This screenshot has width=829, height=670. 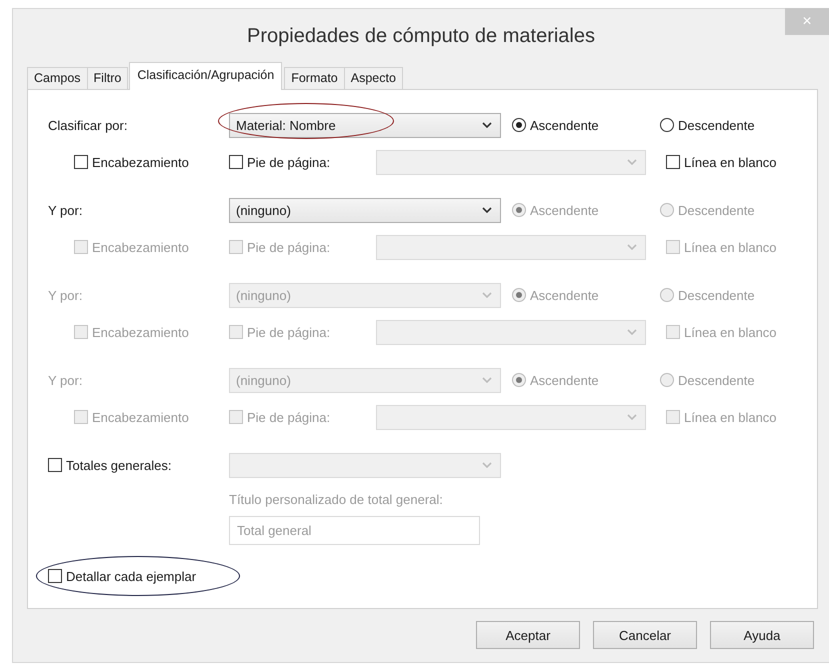 I want to click on tab: Clasificación/Agrupación, so click(x=205, y=76).